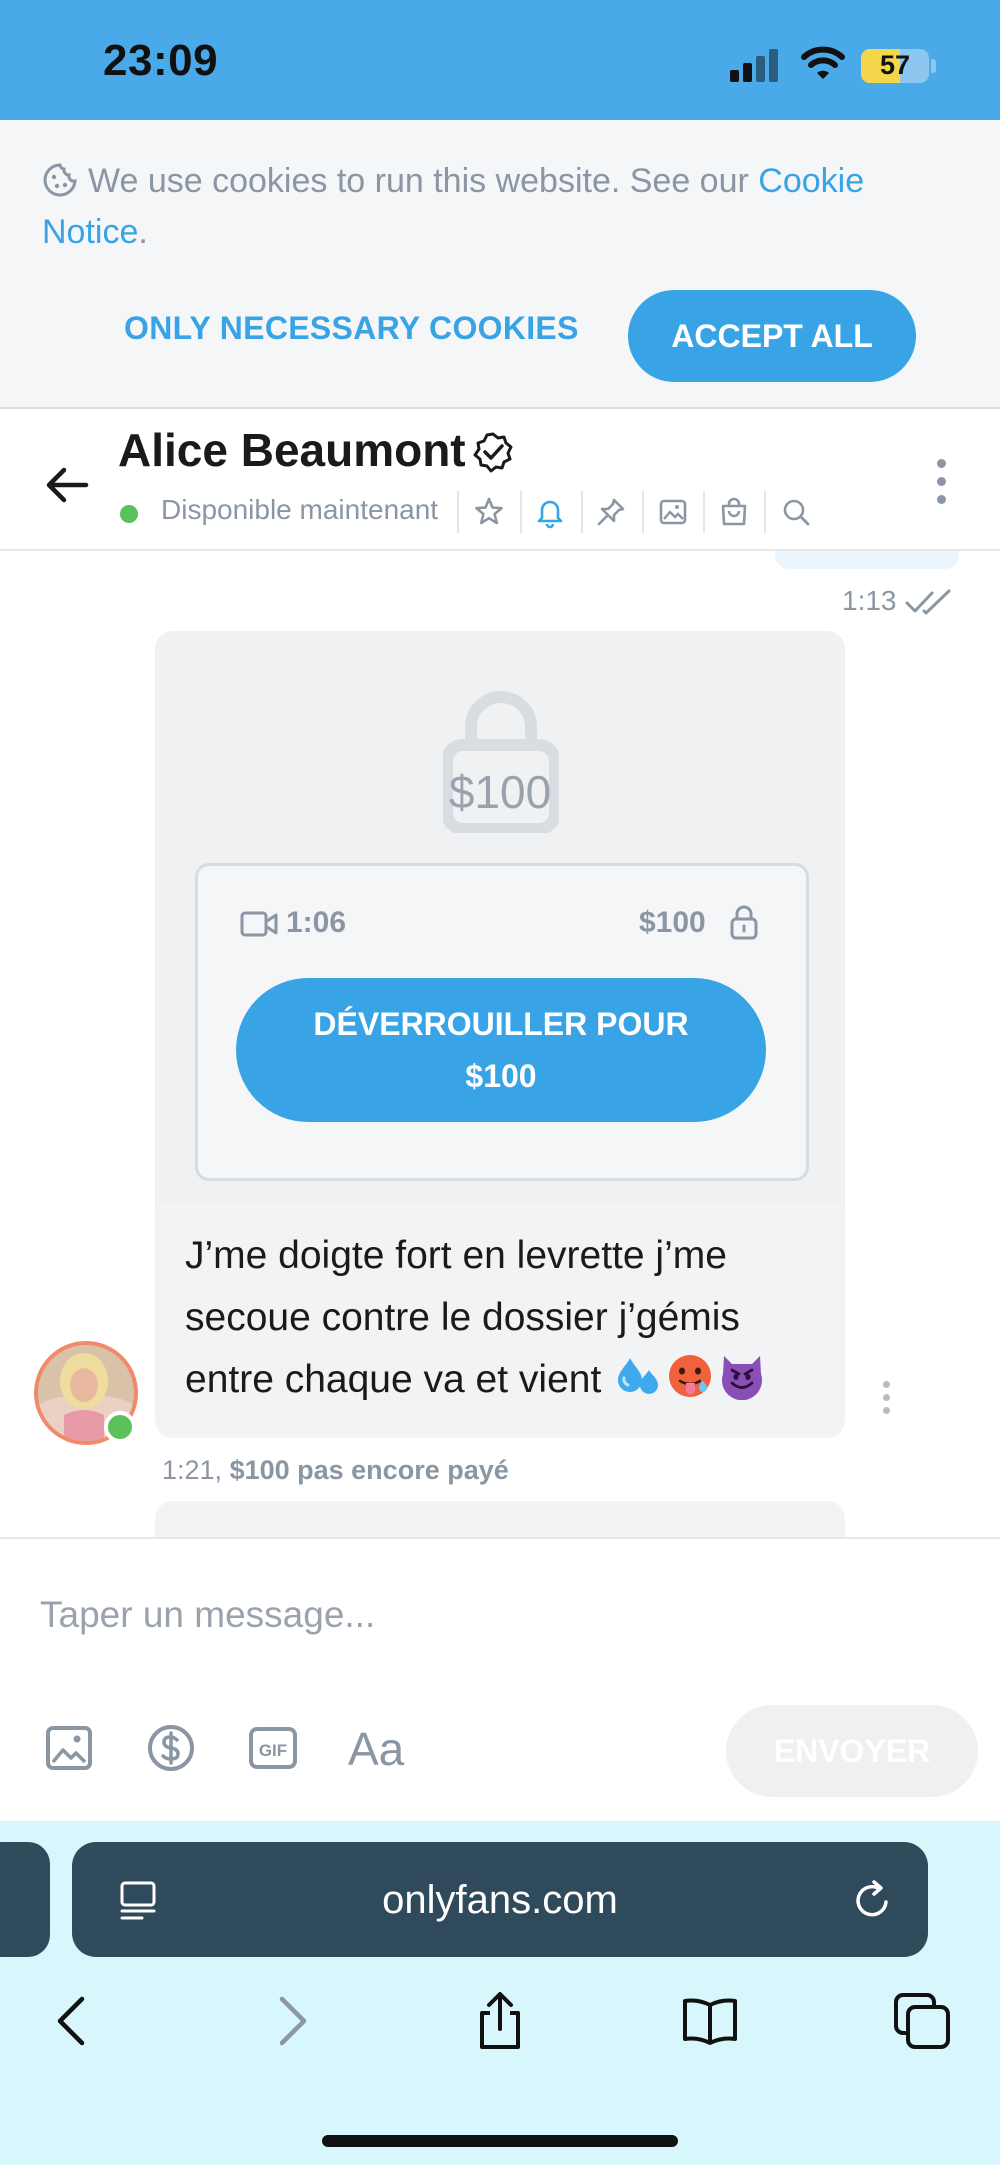 The height and width of the screenshot is (2165, 1000). I want to click on video-duration: 1:06, so click(316, 922).